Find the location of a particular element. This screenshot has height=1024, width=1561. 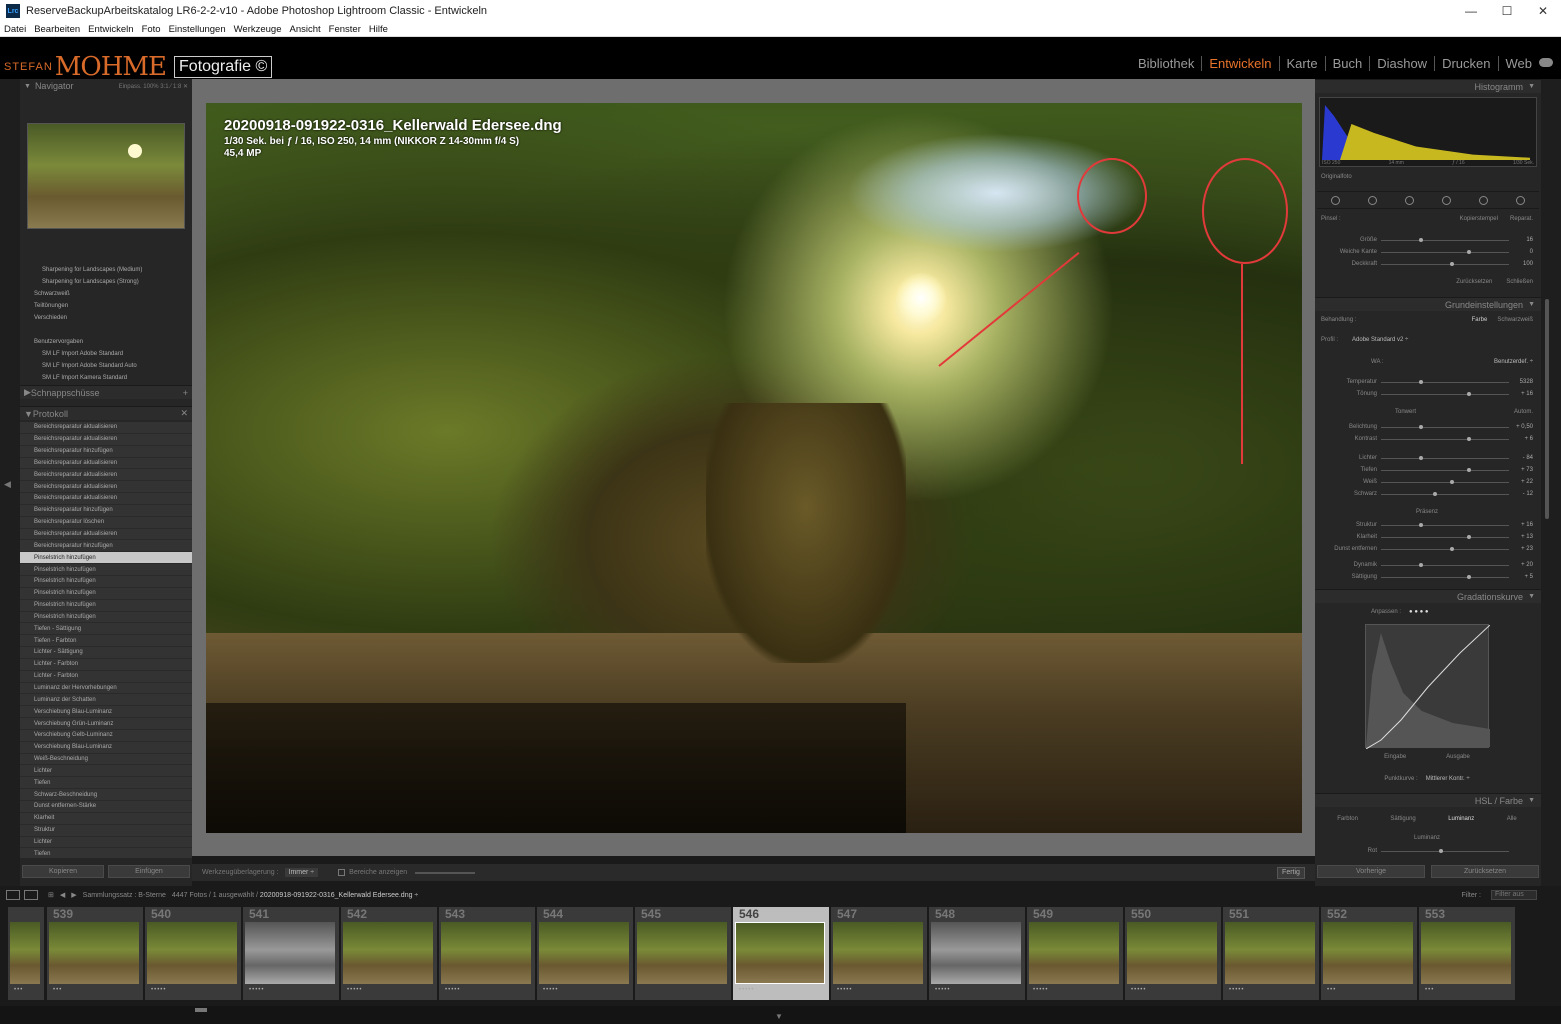

slider-row: Klarheit + 13 is located at coordinates (1427, 537).